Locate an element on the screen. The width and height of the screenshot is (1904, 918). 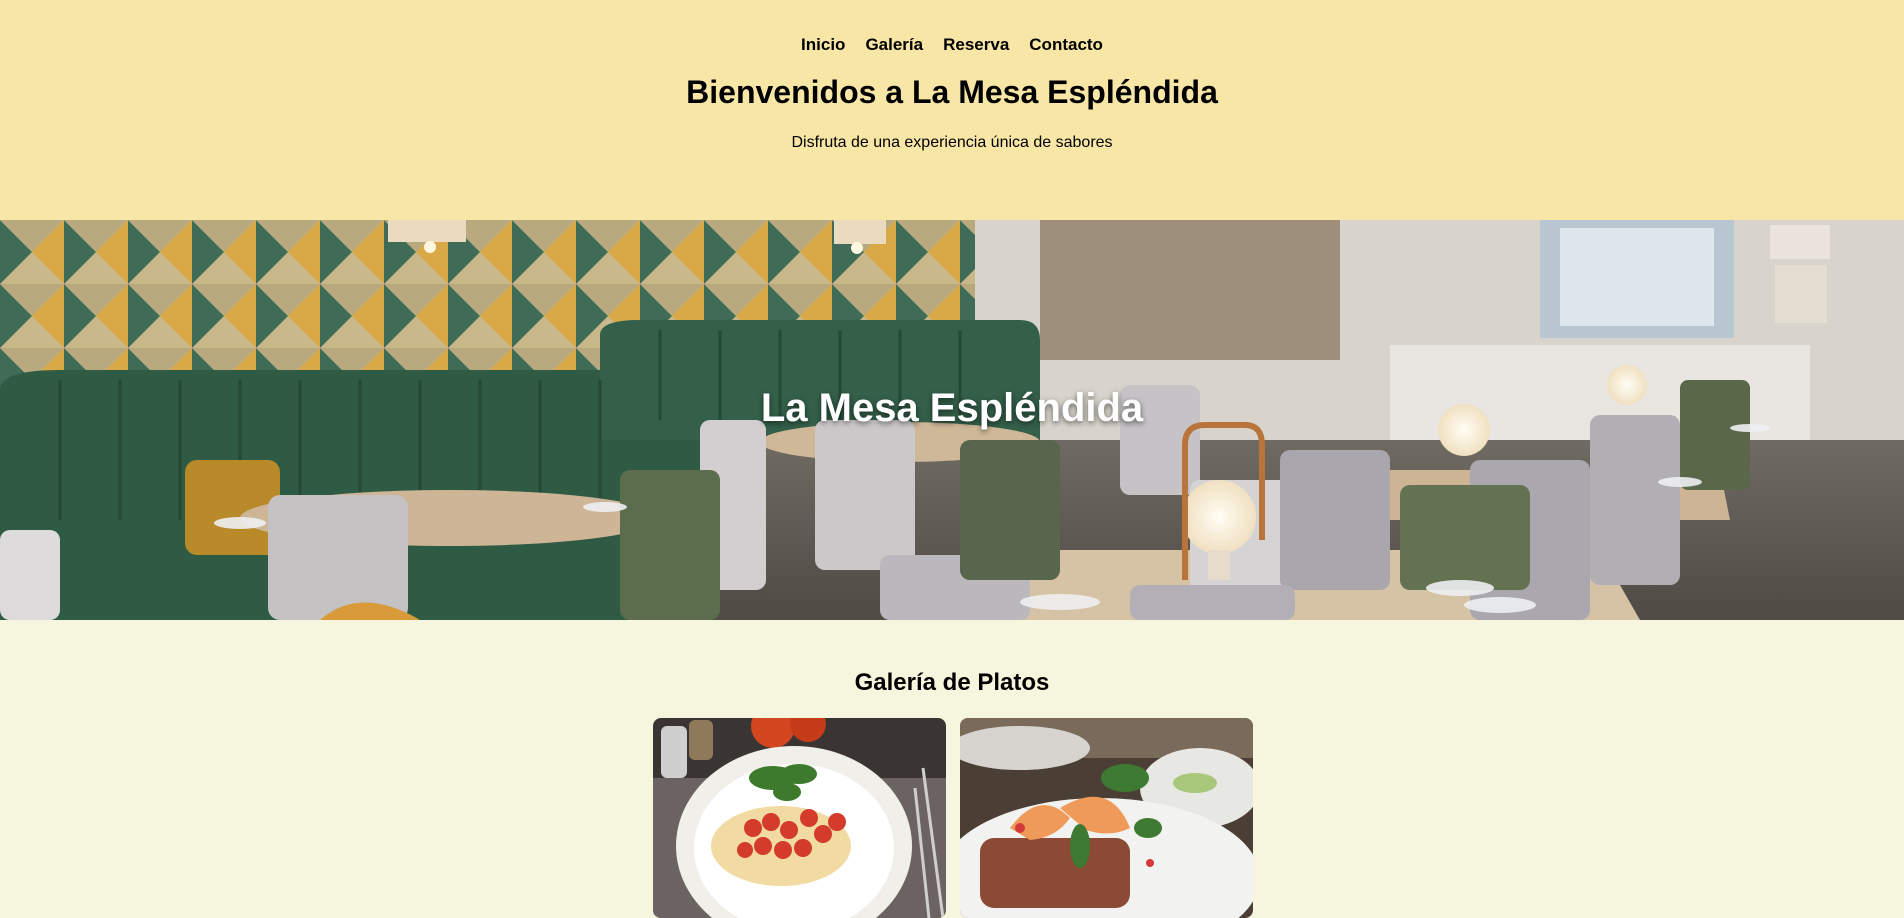
gallery-item-shrimp is located at coordinates (1106, 818).